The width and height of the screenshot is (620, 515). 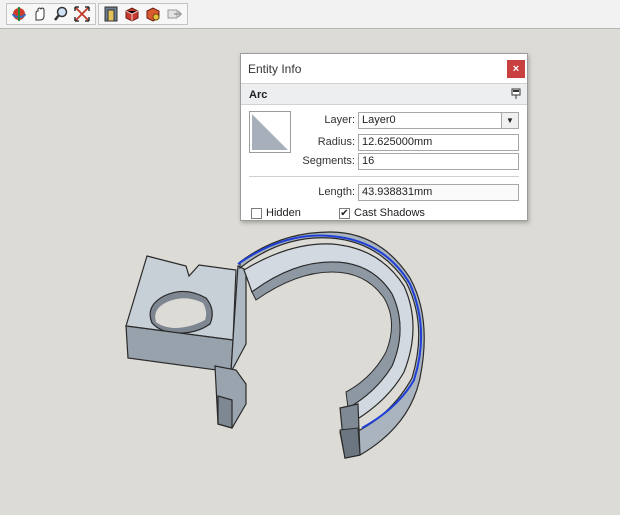 What do you see at coordinates (438, 142) in the screenshot?
I see `radius-field: 12.625000mm` at bounding box center [438, 142].